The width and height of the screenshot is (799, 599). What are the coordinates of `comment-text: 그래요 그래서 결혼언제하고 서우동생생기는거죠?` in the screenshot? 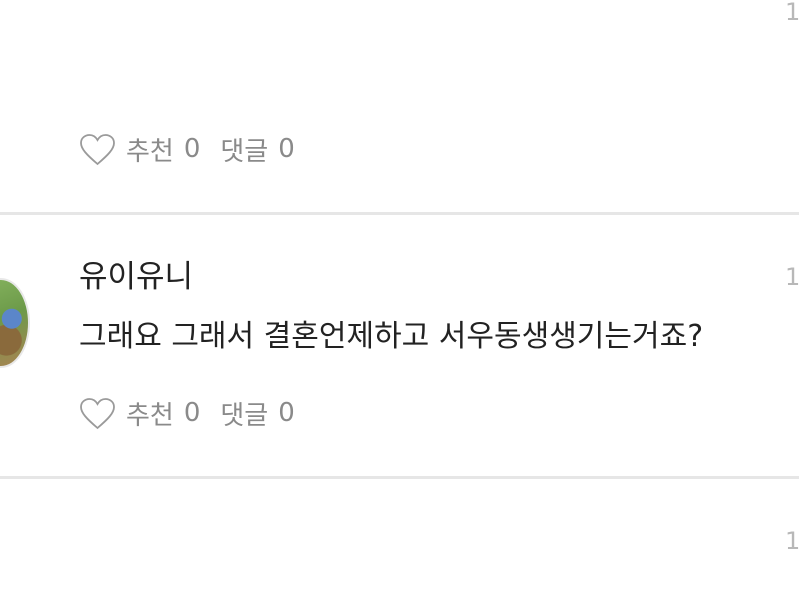 It's located at (391, 336).